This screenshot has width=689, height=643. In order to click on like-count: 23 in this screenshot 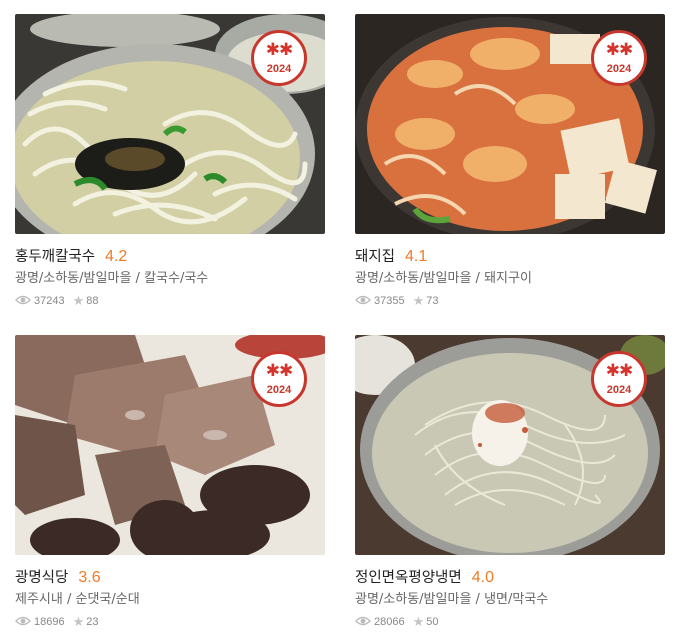, I will do `click(92, 622)`.